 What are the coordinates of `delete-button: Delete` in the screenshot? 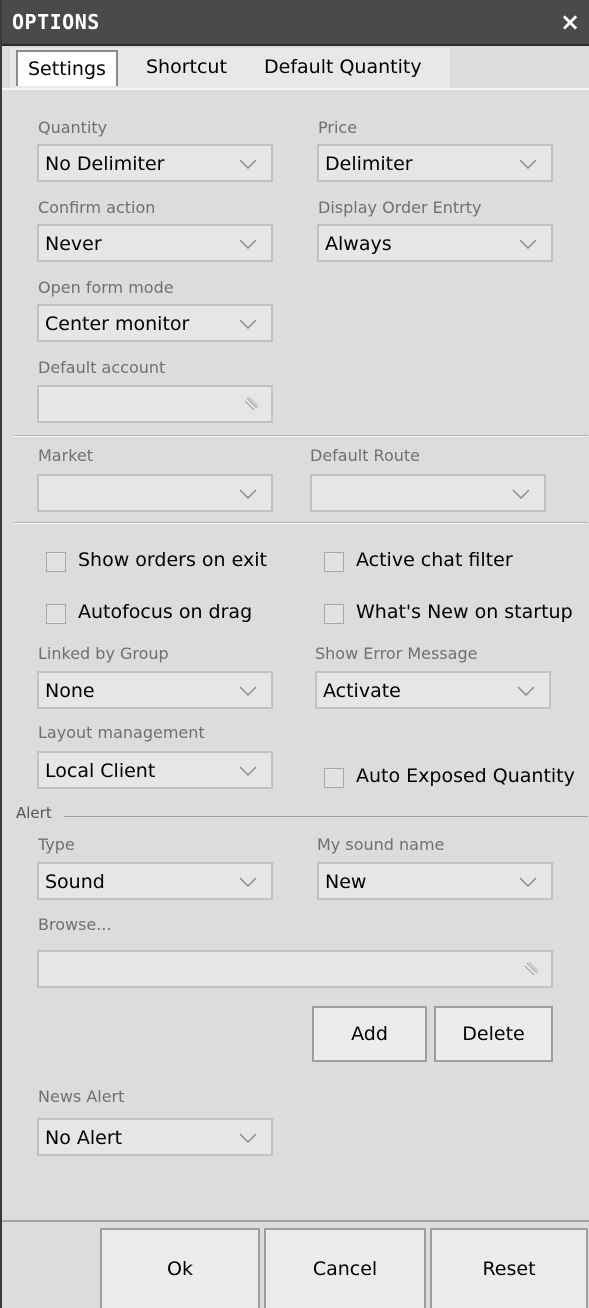 It's located at (493, 1034).